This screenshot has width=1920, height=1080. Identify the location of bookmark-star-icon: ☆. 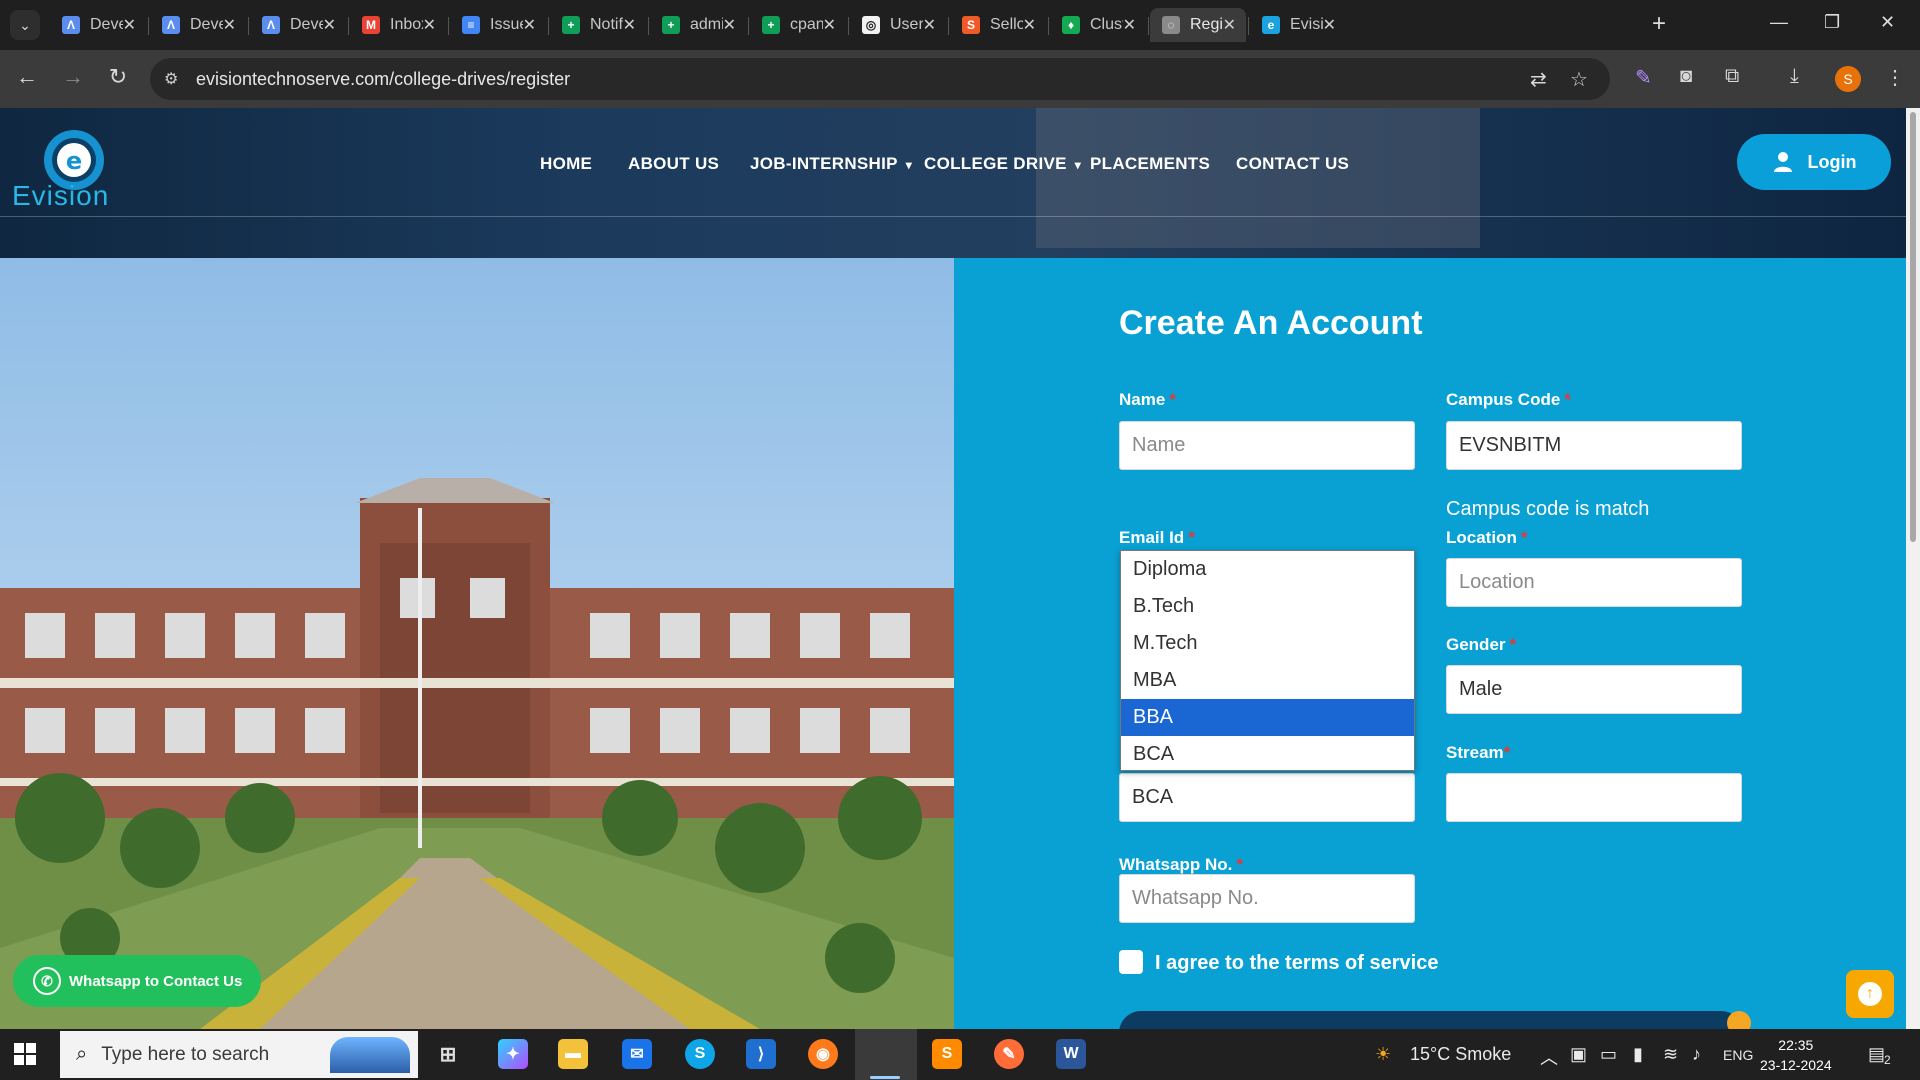
(1579, 79).